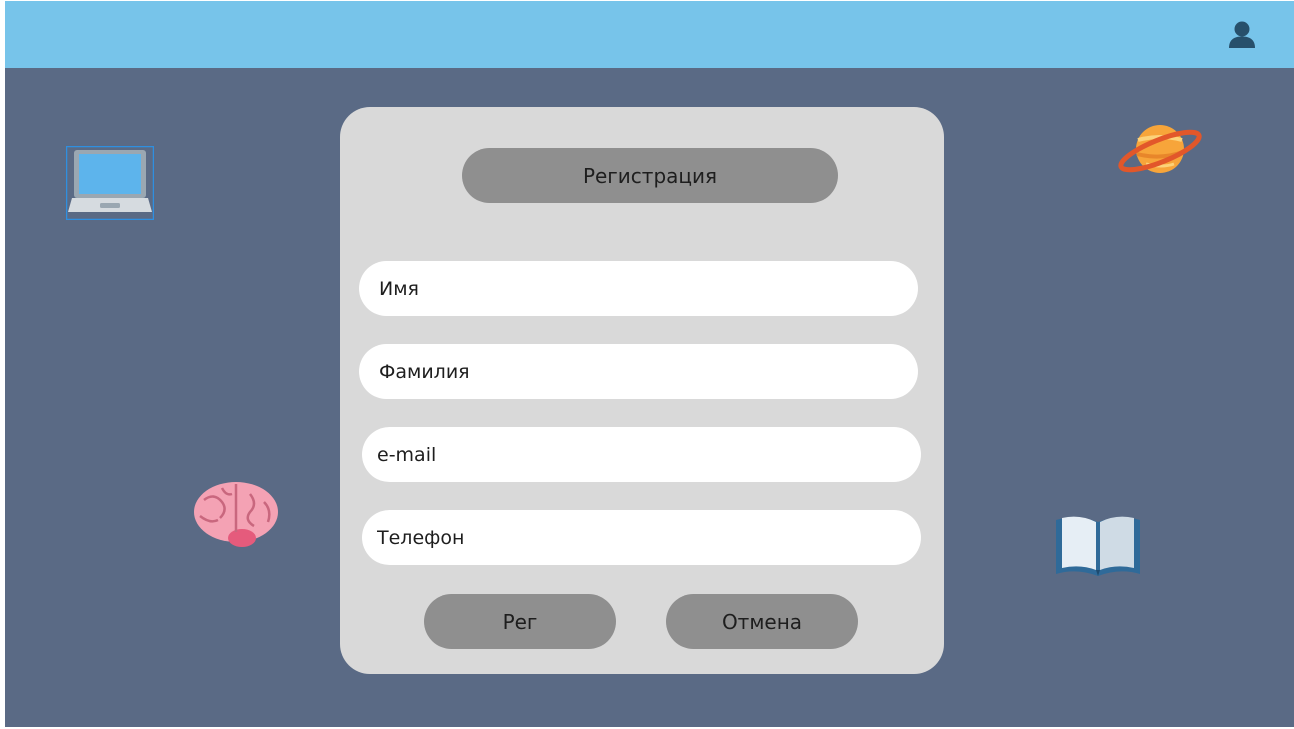 Image resolution: width=1294 pixels, height=729 pixels. Describe the element at coordinates (650, 175) in the screenshot. I see `registration-title: Регистрация` at that location.